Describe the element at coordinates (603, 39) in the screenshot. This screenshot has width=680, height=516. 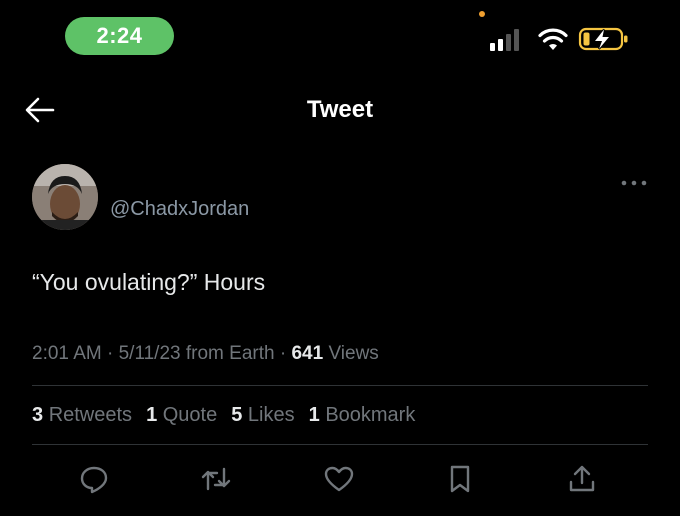
I see `battery-charging-icon` at that location.